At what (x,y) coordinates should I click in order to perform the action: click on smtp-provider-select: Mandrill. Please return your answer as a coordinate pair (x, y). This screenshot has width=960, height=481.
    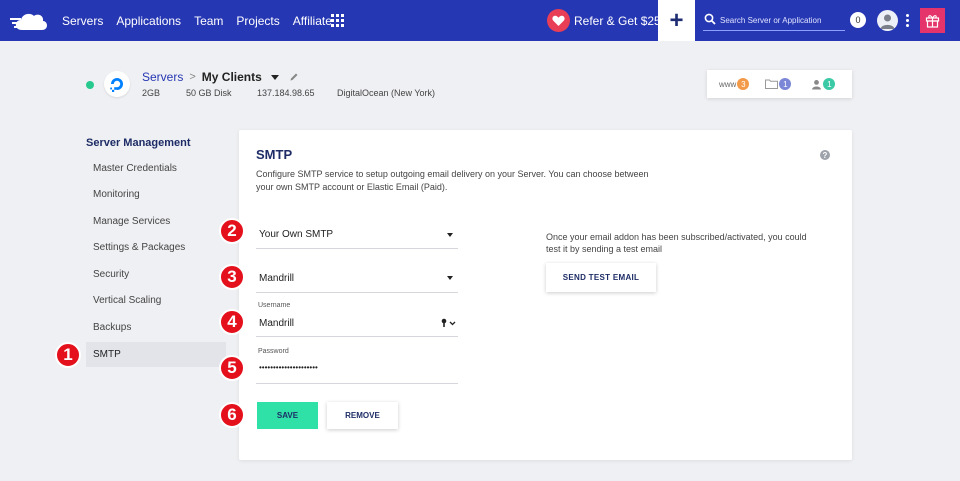
    Looking at the image, I should click on (357, 279).